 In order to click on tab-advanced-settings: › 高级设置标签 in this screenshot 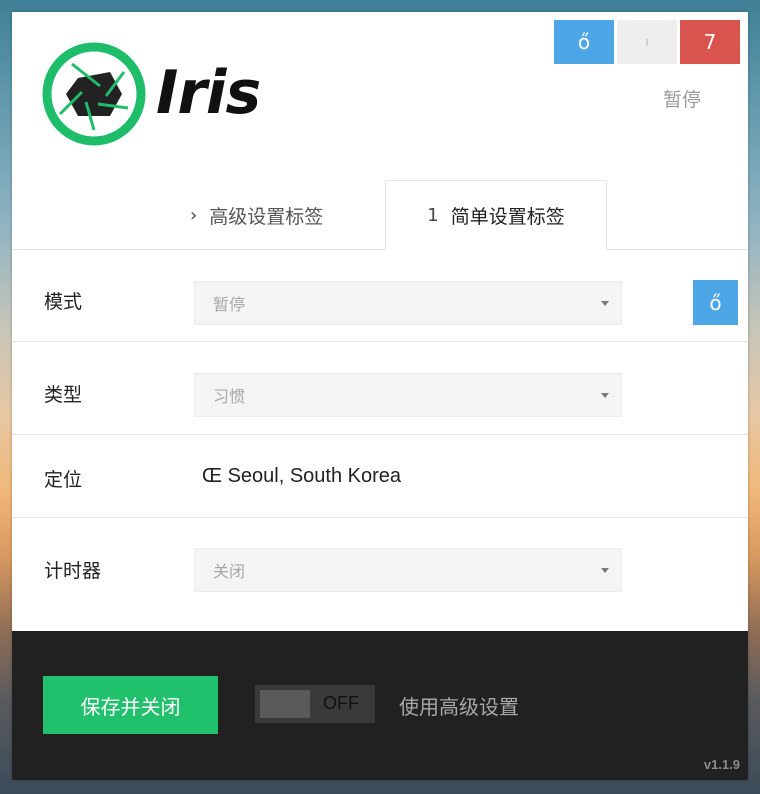, I will do `click(256, 215)`.